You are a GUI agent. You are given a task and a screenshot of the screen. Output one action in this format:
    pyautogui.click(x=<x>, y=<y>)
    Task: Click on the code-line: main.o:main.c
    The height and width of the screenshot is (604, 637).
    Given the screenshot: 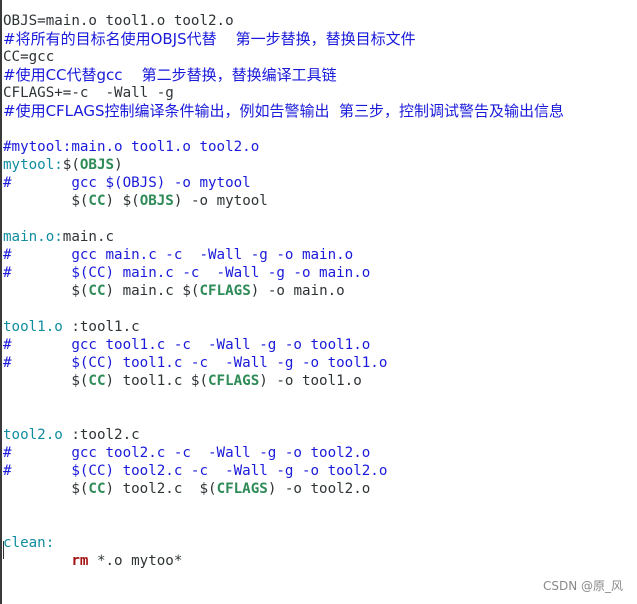 What is the action you would take?
    pyautogui.click(x=320, y=237)
    